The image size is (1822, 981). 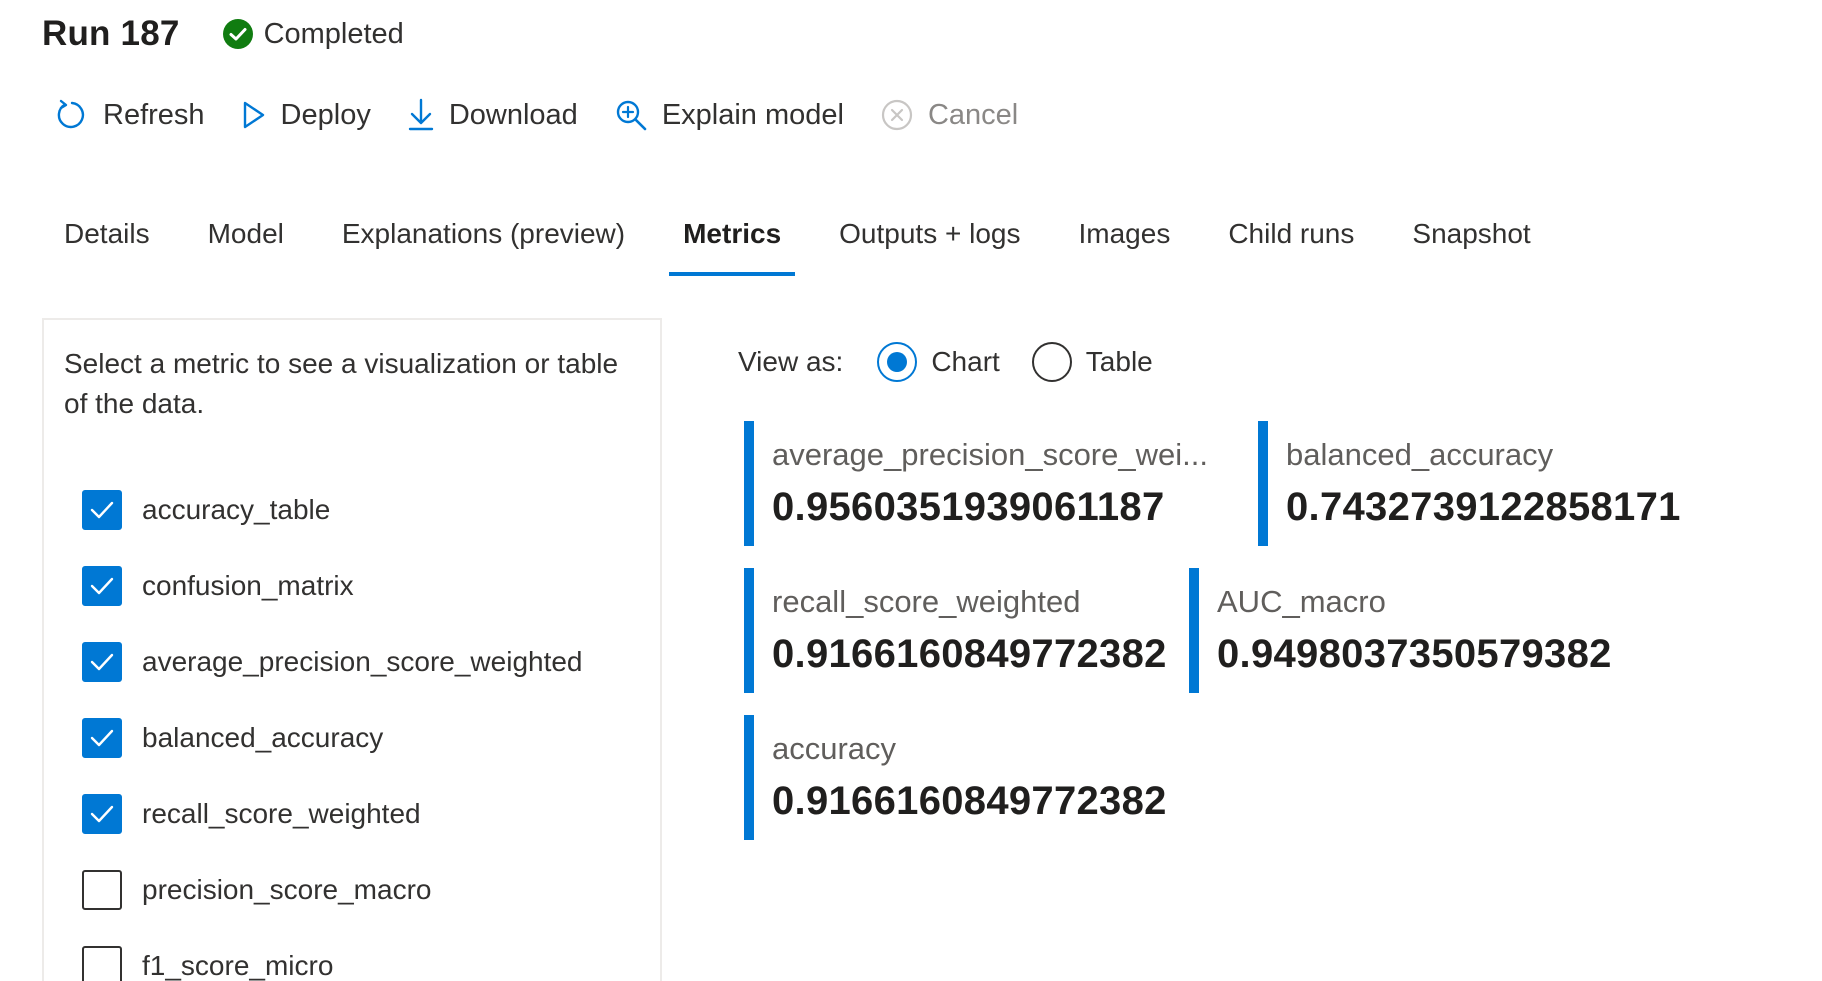 I want to click on tab-explanations: Explanations (preview), so click(x=483, y=243).